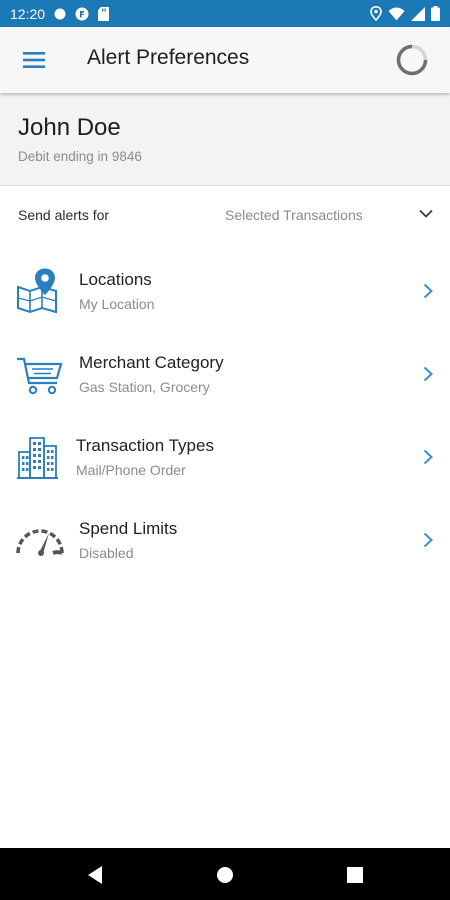 The width and height of the screenshot is (450, 900). What do you see at coordinates (64, 215) in the screenshot?
I see `send-alerts-label: Send alerts for` at bounding box center [64, 215].